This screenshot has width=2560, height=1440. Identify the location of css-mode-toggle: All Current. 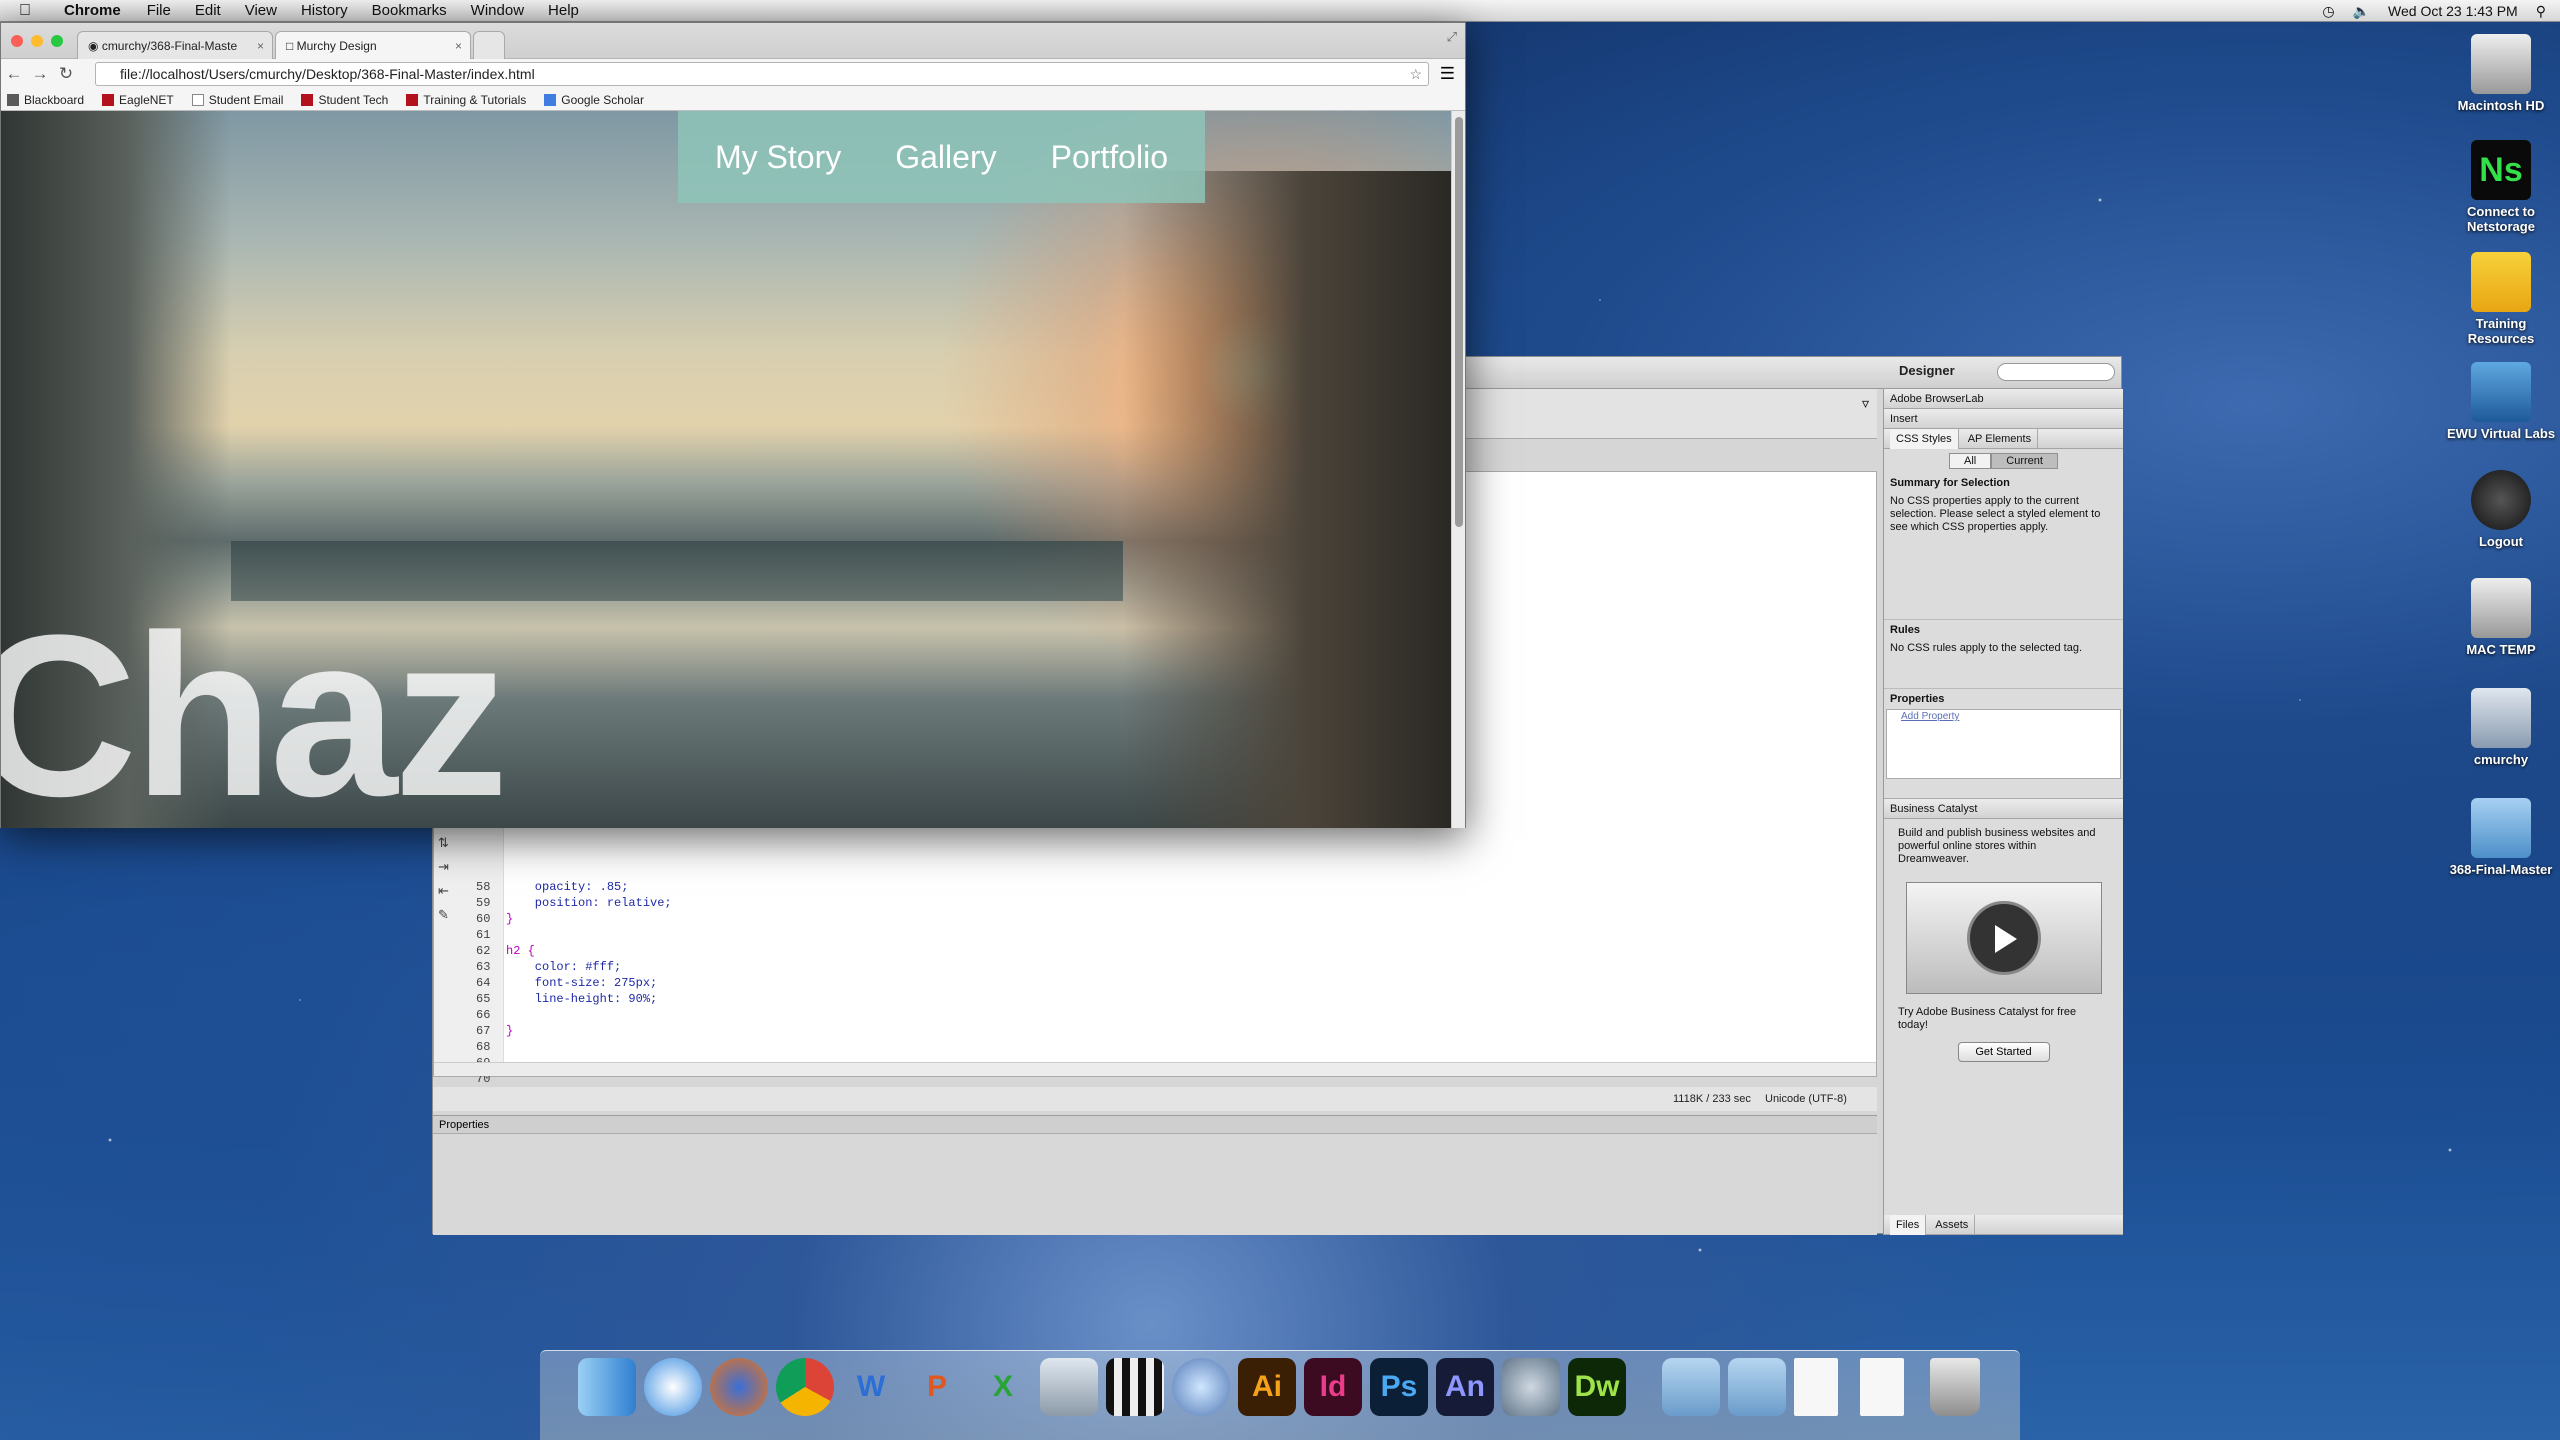
(2003, 461).